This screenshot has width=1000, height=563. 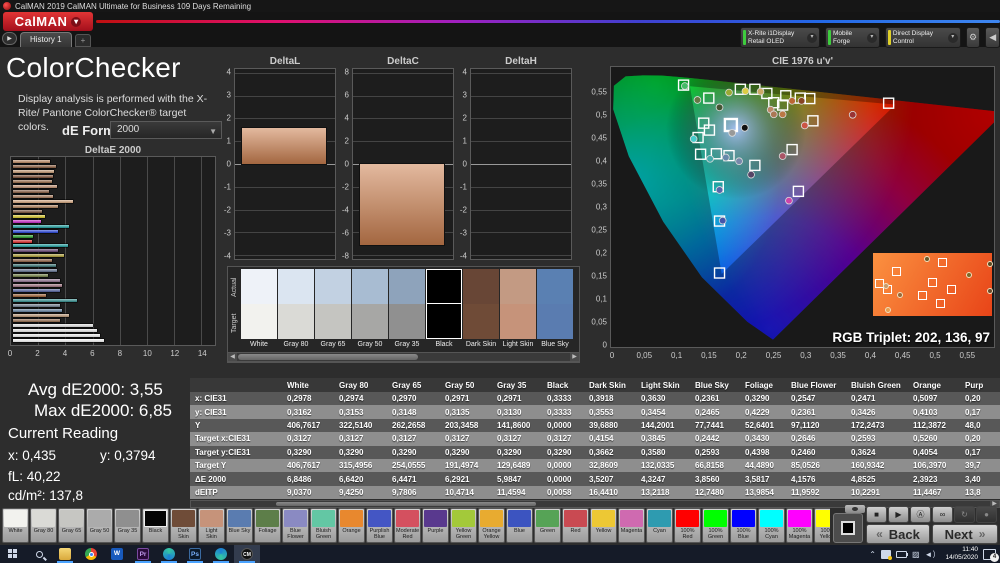 What do you see at coordinates (852, 37) in the screenshot?
I see `pattern-source-button: Mobile Forge ▾` at bounding box center [852, 37].